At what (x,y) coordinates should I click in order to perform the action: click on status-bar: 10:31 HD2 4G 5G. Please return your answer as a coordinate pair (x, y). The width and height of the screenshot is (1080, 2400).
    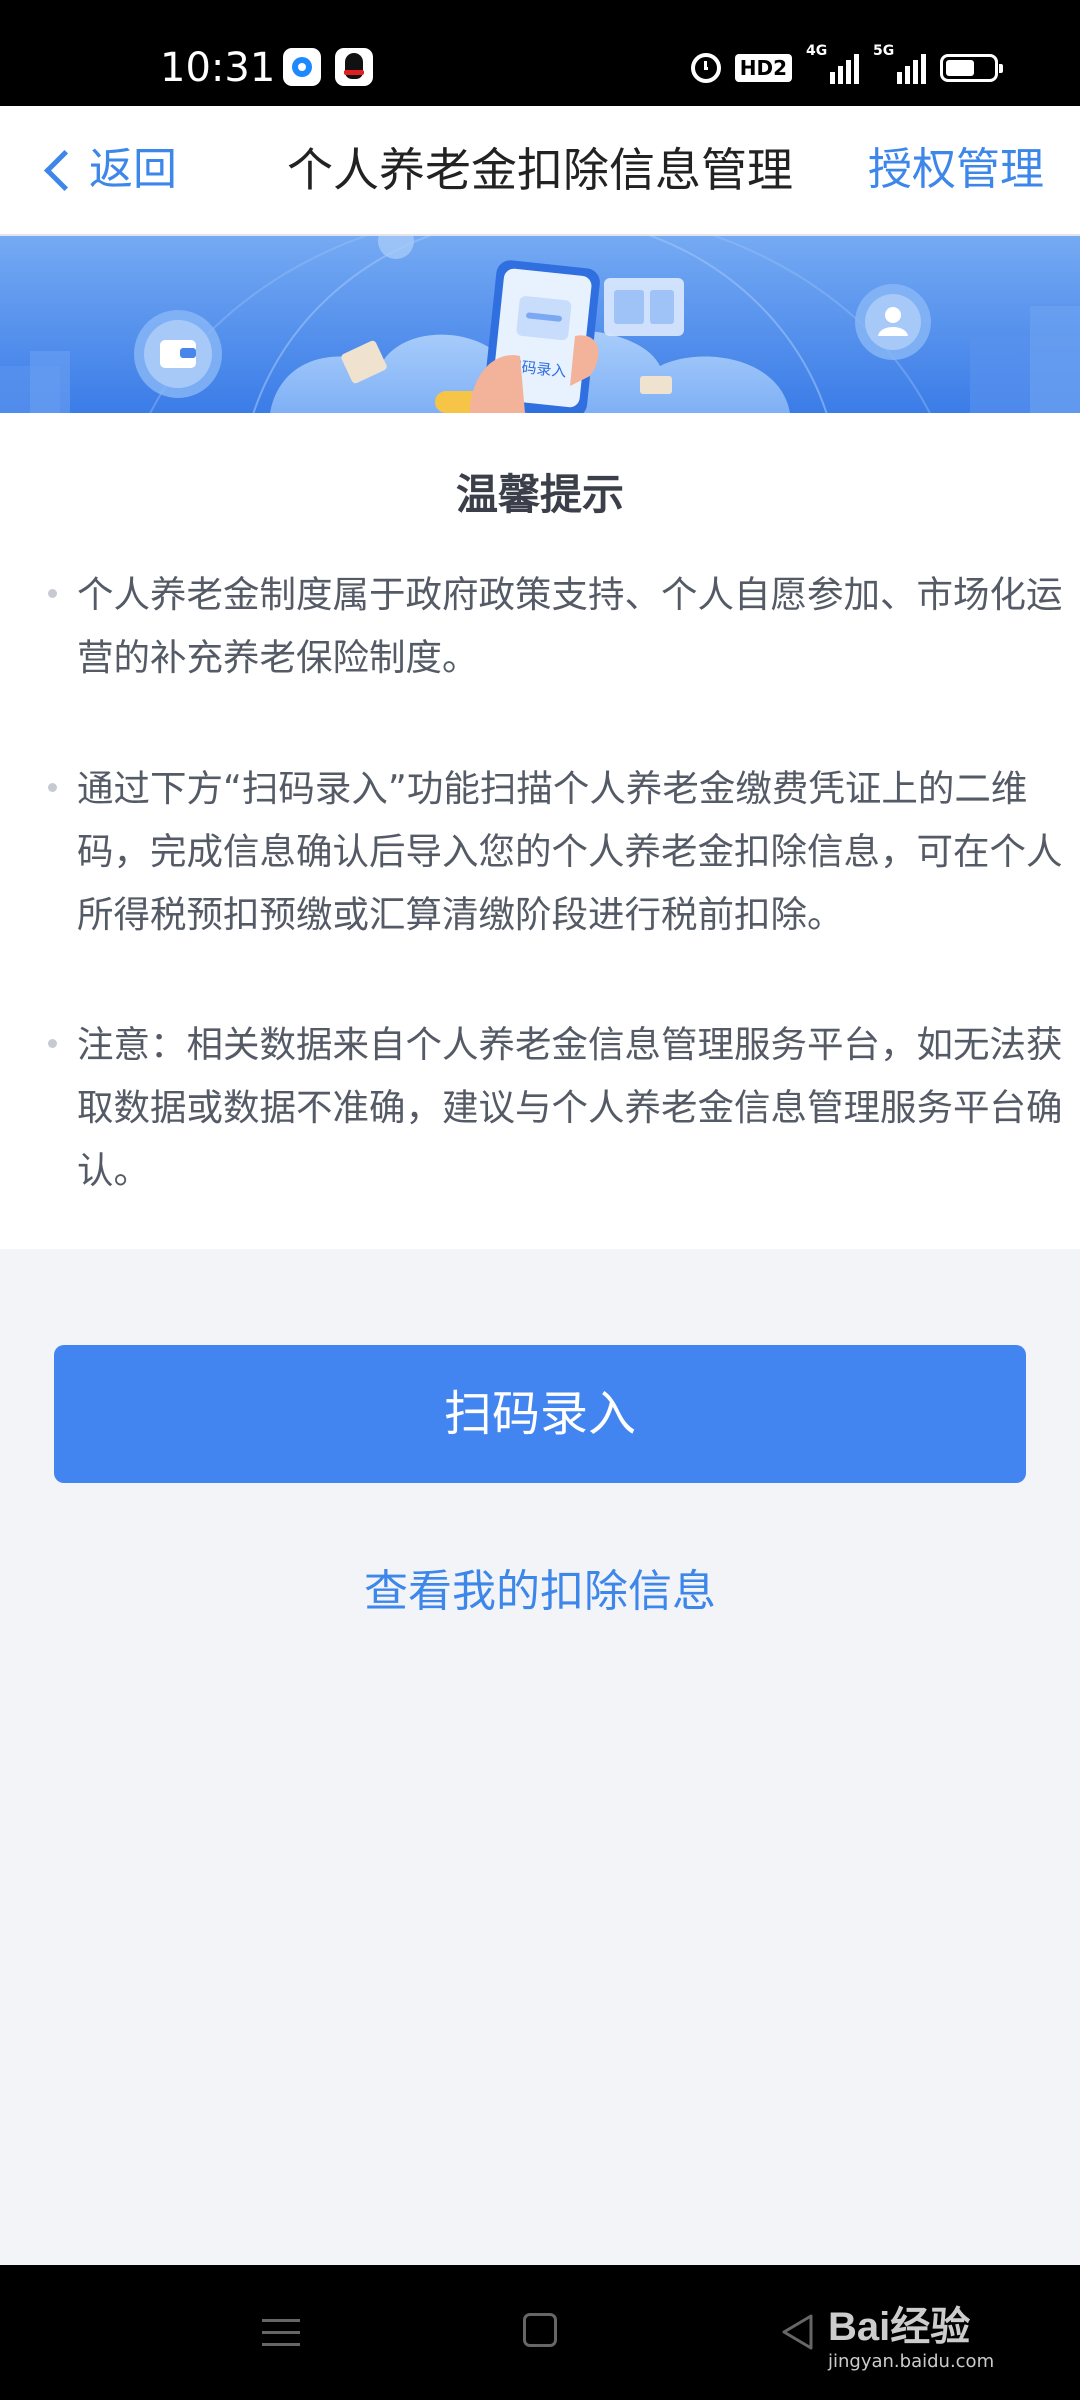
    Looking at the image, I should click on (540, 53).